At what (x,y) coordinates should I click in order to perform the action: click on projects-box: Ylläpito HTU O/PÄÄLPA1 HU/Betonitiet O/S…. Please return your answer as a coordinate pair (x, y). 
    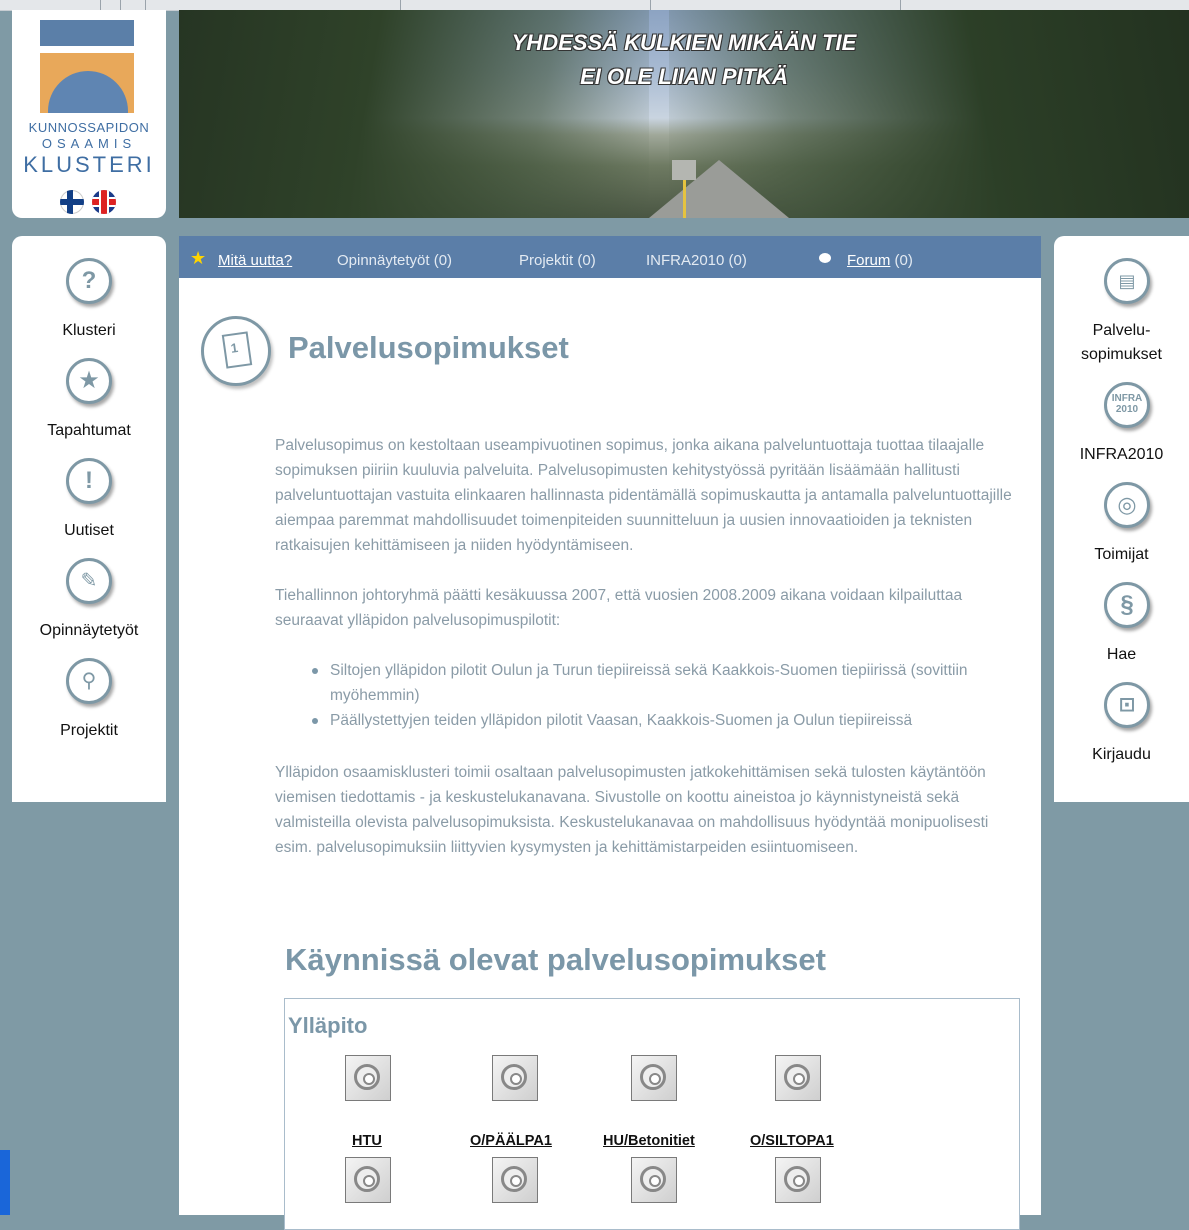
    Looking at the image, I should click on (652, 1114).